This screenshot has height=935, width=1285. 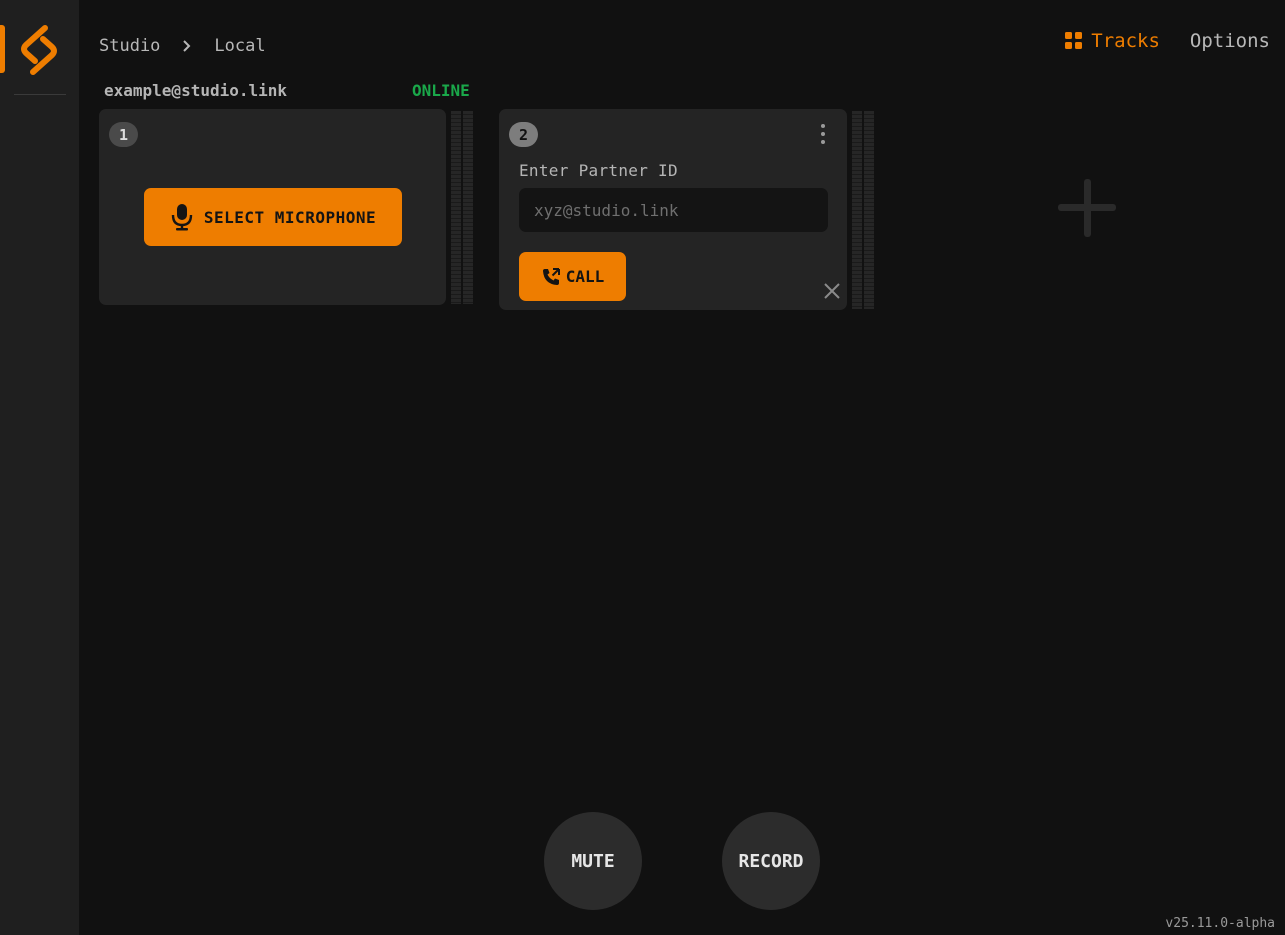 What do you see at coordinates (1074, 40) in the screenshot?
I see `grid-icon` at bounding box center [1074, 40].